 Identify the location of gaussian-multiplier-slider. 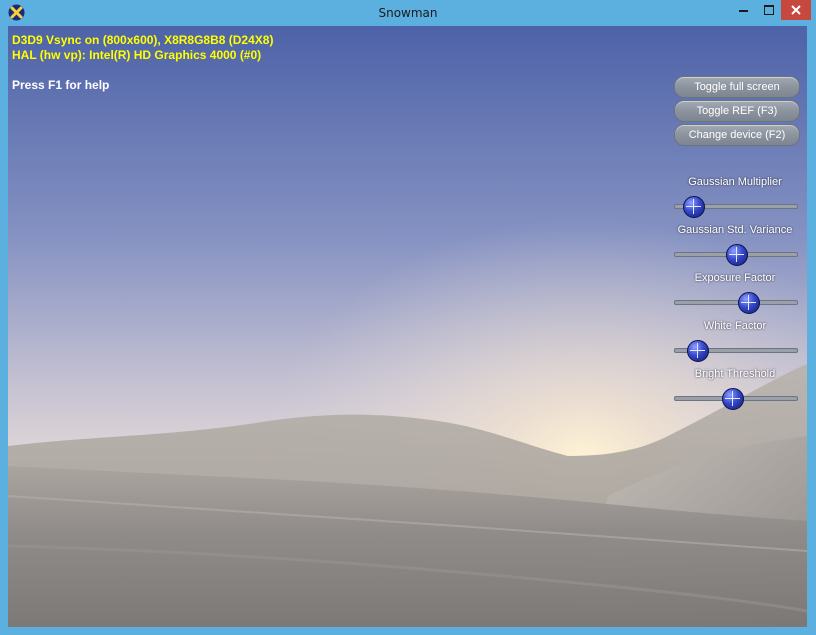
(736, 207).